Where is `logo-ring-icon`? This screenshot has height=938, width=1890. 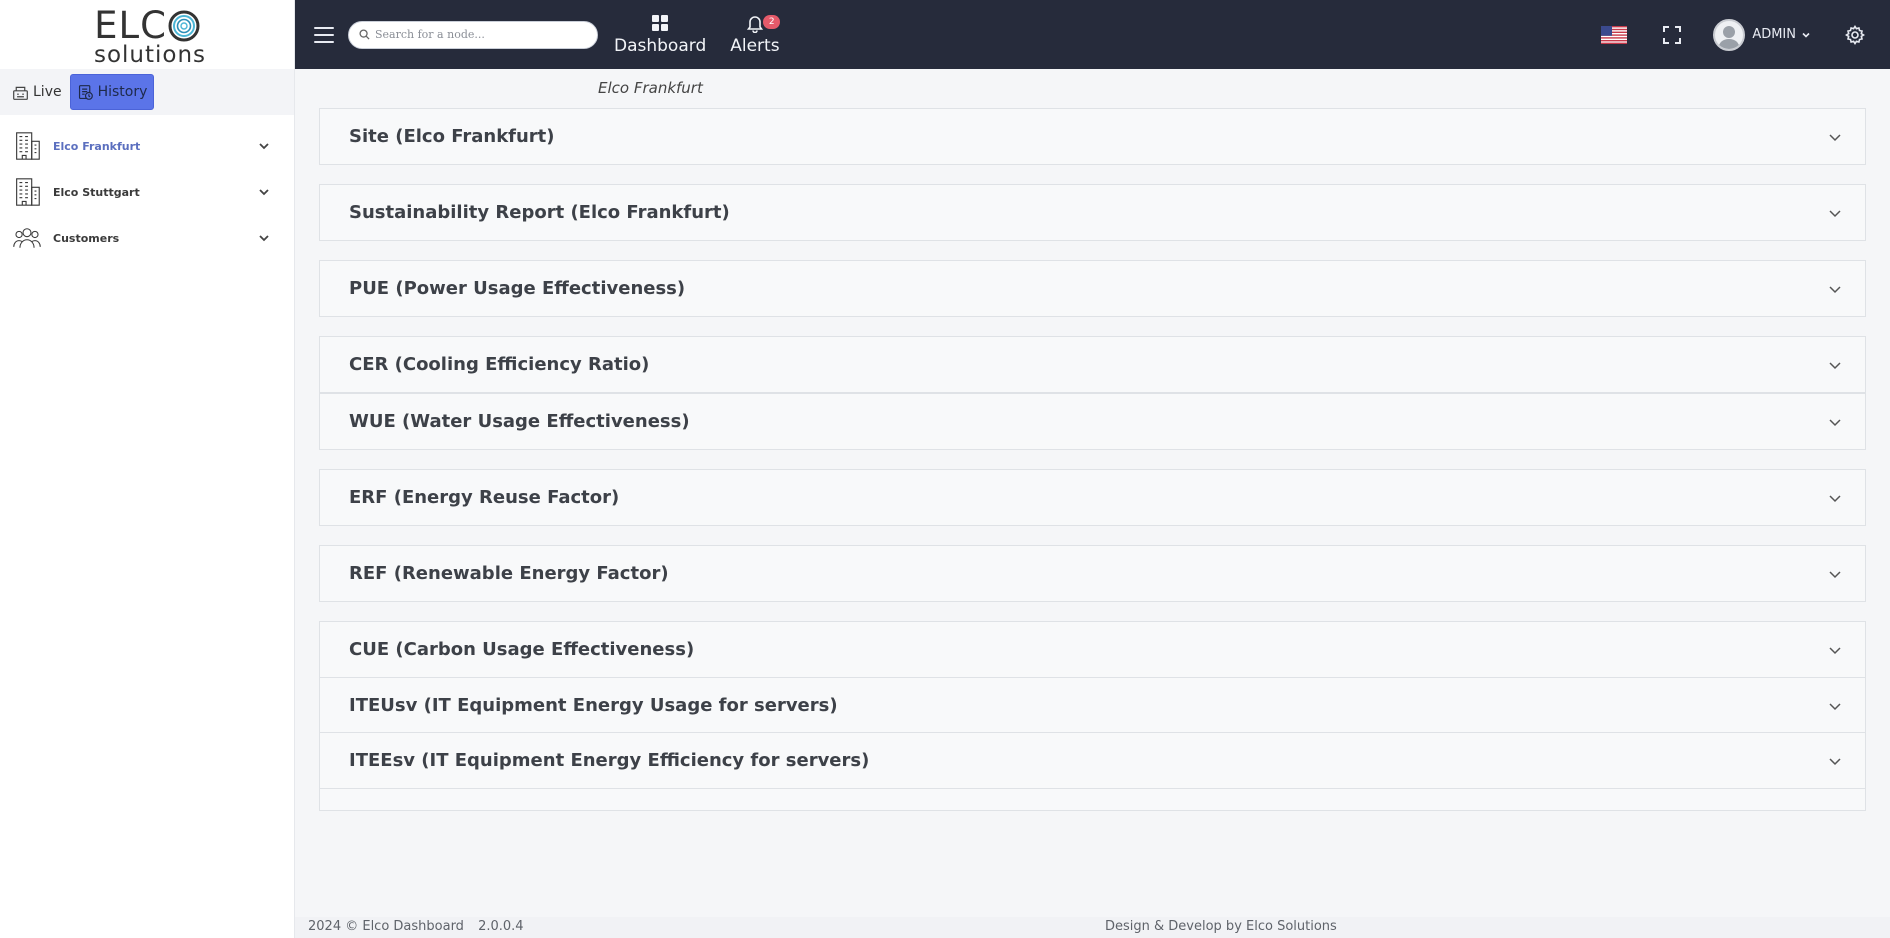
logo-ring-icon is located at coordinates (184, 25).